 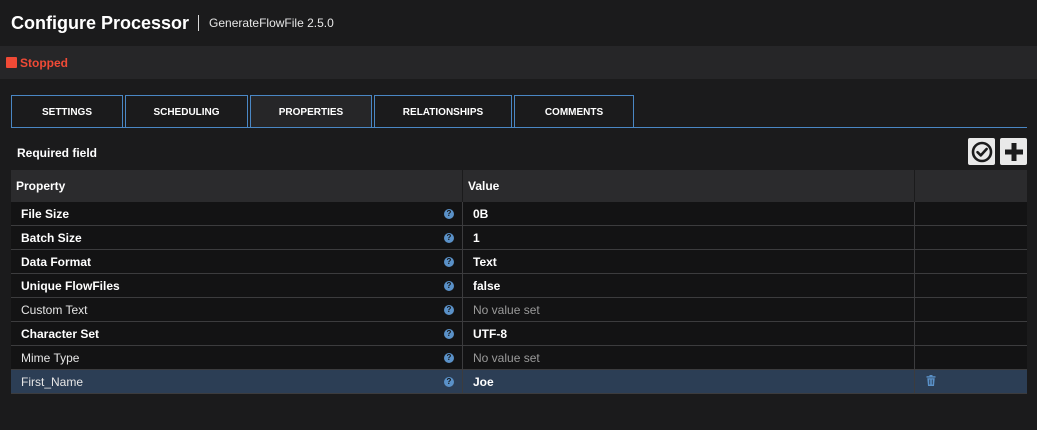 I want to click on property-name: Batch Size, so click(x=51, y=237).